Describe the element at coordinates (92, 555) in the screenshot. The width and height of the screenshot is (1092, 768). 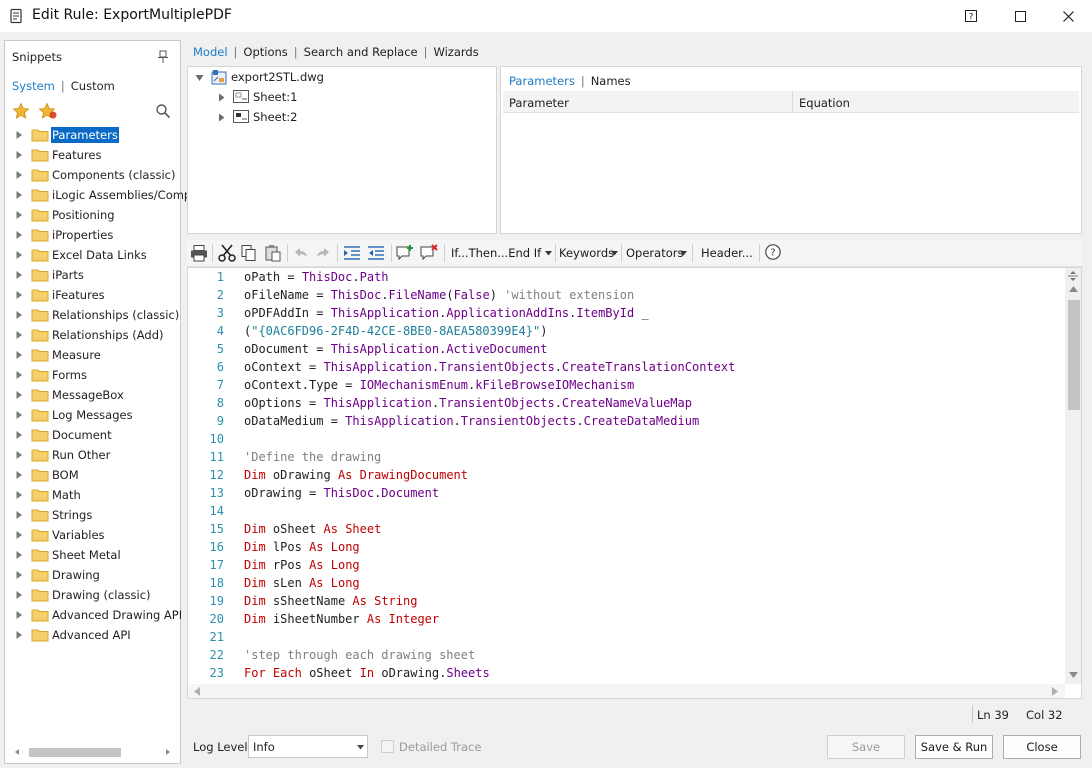
I see `snippet-folder-row: Sheet Metal` at that location.